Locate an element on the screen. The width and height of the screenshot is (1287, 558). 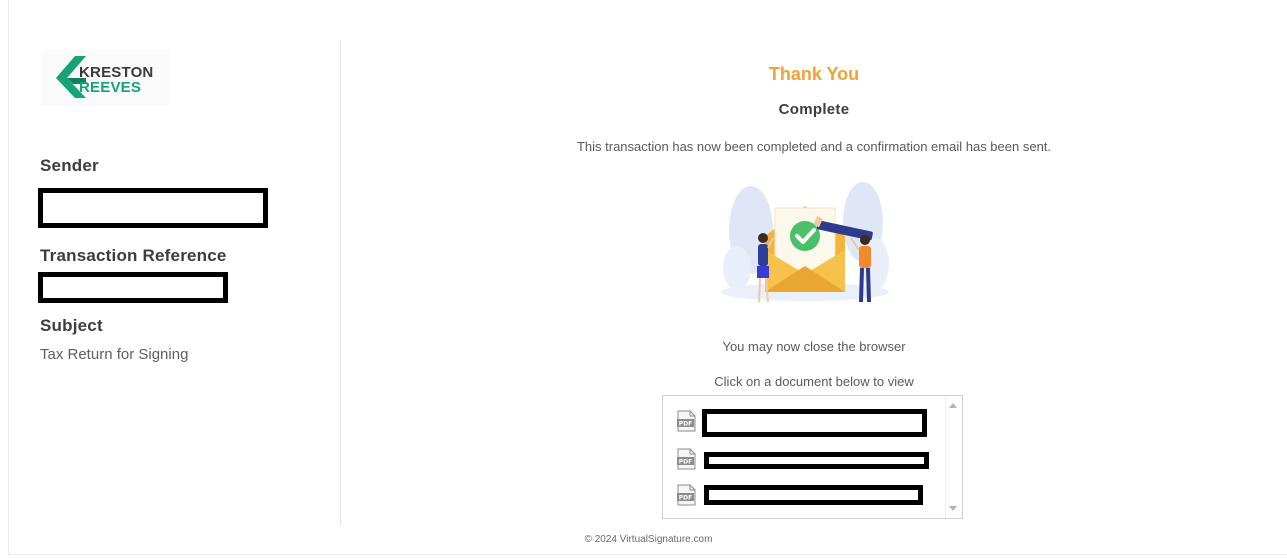
sender-label: Sender is located at coordinates (69, 165).